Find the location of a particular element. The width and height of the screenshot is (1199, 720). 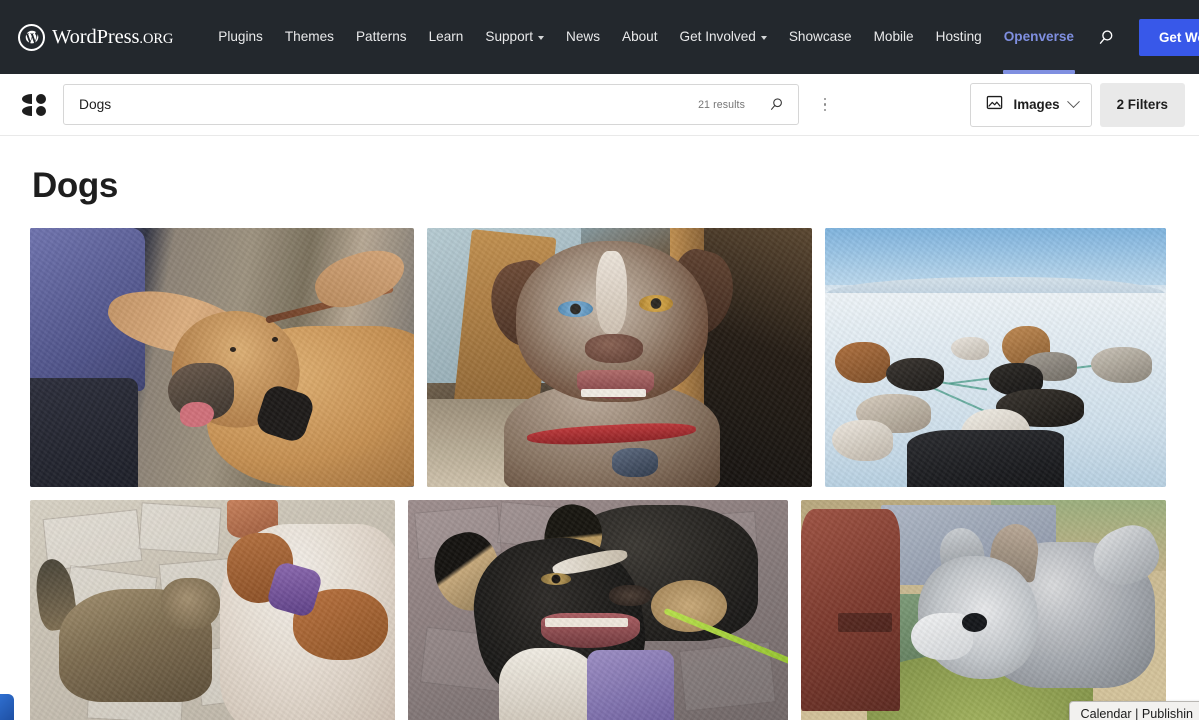

nav-item-get-involved: Get Involved is located at coordinates (723, 37).